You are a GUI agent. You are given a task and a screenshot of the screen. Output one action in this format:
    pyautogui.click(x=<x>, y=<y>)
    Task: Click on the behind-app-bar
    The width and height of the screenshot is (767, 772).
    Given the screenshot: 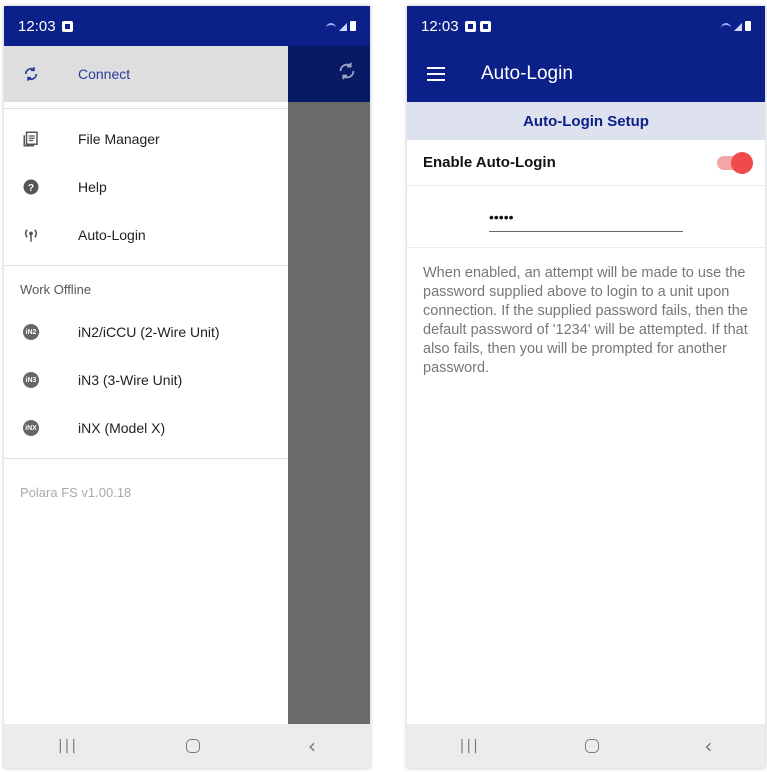 What is the action you would take?
    pyautogui.click(x=329, y=74)
    